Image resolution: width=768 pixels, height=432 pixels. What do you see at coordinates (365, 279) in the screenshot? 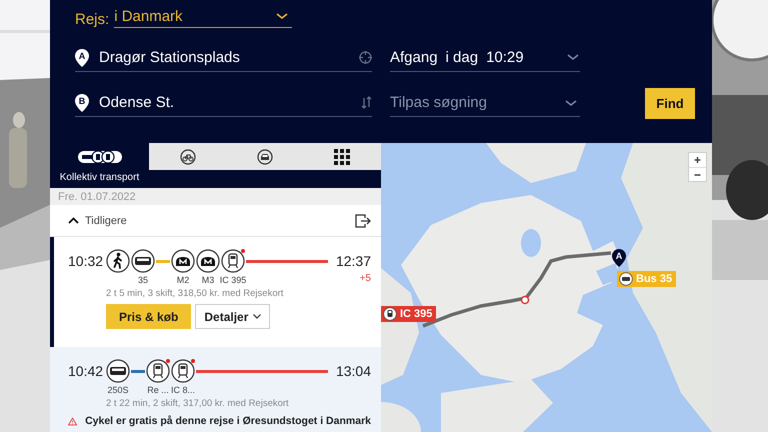
I see `delay-text: +5` at bounding box center [365, 279].